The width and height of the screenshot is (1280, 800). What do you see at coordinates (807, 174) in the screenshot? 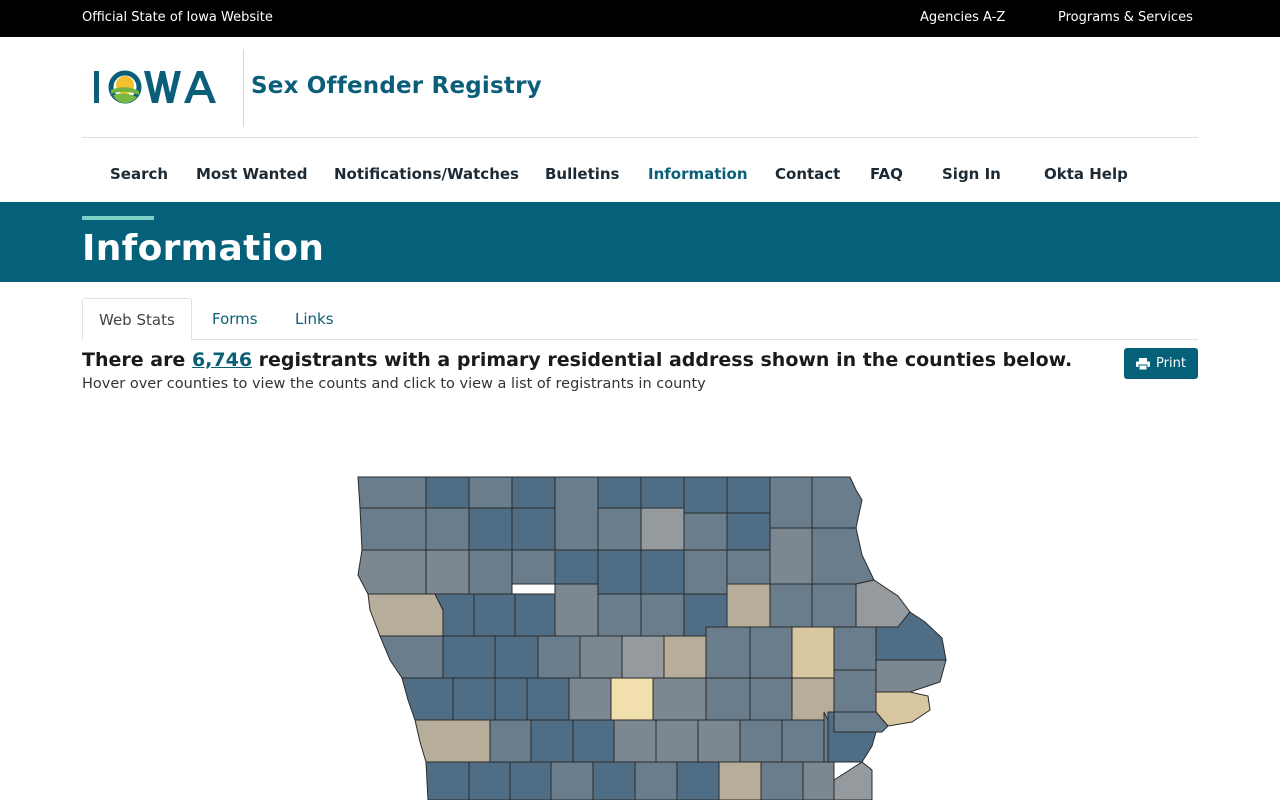
I see `nav-contact: Contact` at bounding box center [807, 174].